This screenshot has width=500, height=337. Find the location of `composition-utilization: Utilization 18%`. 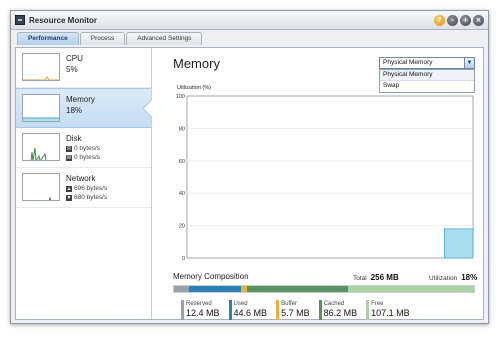

composition-utilization: Utilization 18% is located at coordinates (453, 277).